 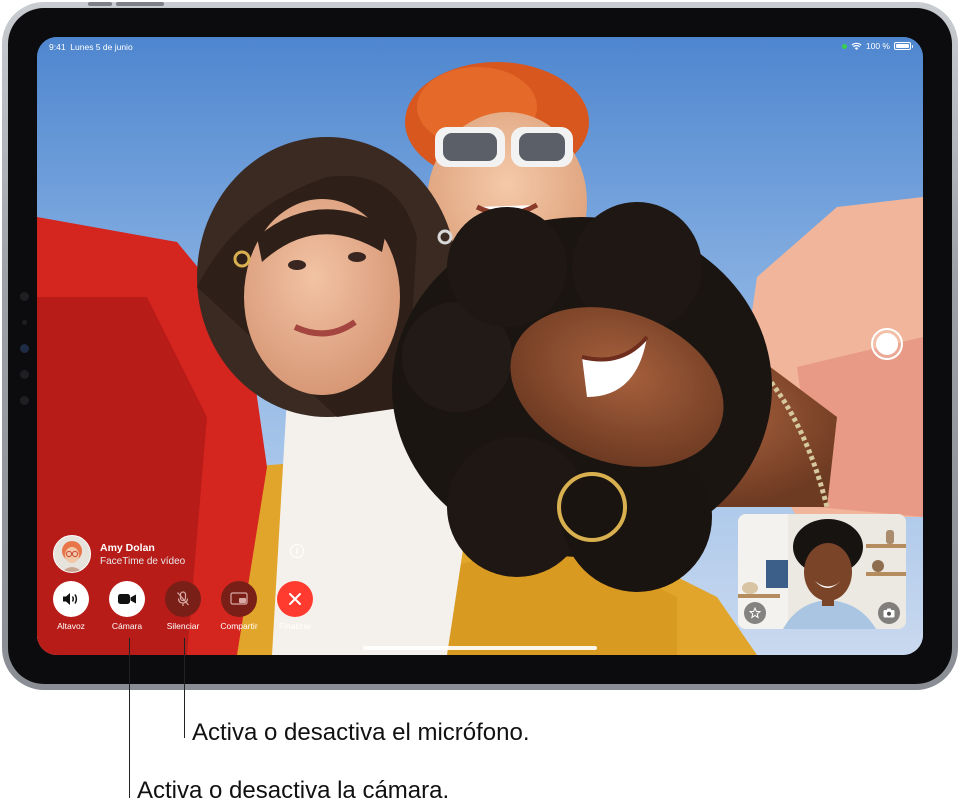 I want to click on speaker-icon, so click(x=70, y=599).